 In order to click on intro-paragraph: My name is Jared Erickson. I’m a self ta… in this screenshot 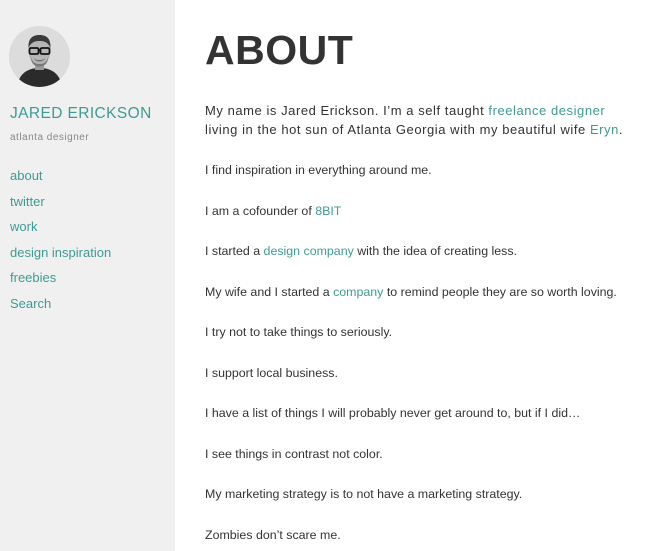, I will do `click(435, 120)`.